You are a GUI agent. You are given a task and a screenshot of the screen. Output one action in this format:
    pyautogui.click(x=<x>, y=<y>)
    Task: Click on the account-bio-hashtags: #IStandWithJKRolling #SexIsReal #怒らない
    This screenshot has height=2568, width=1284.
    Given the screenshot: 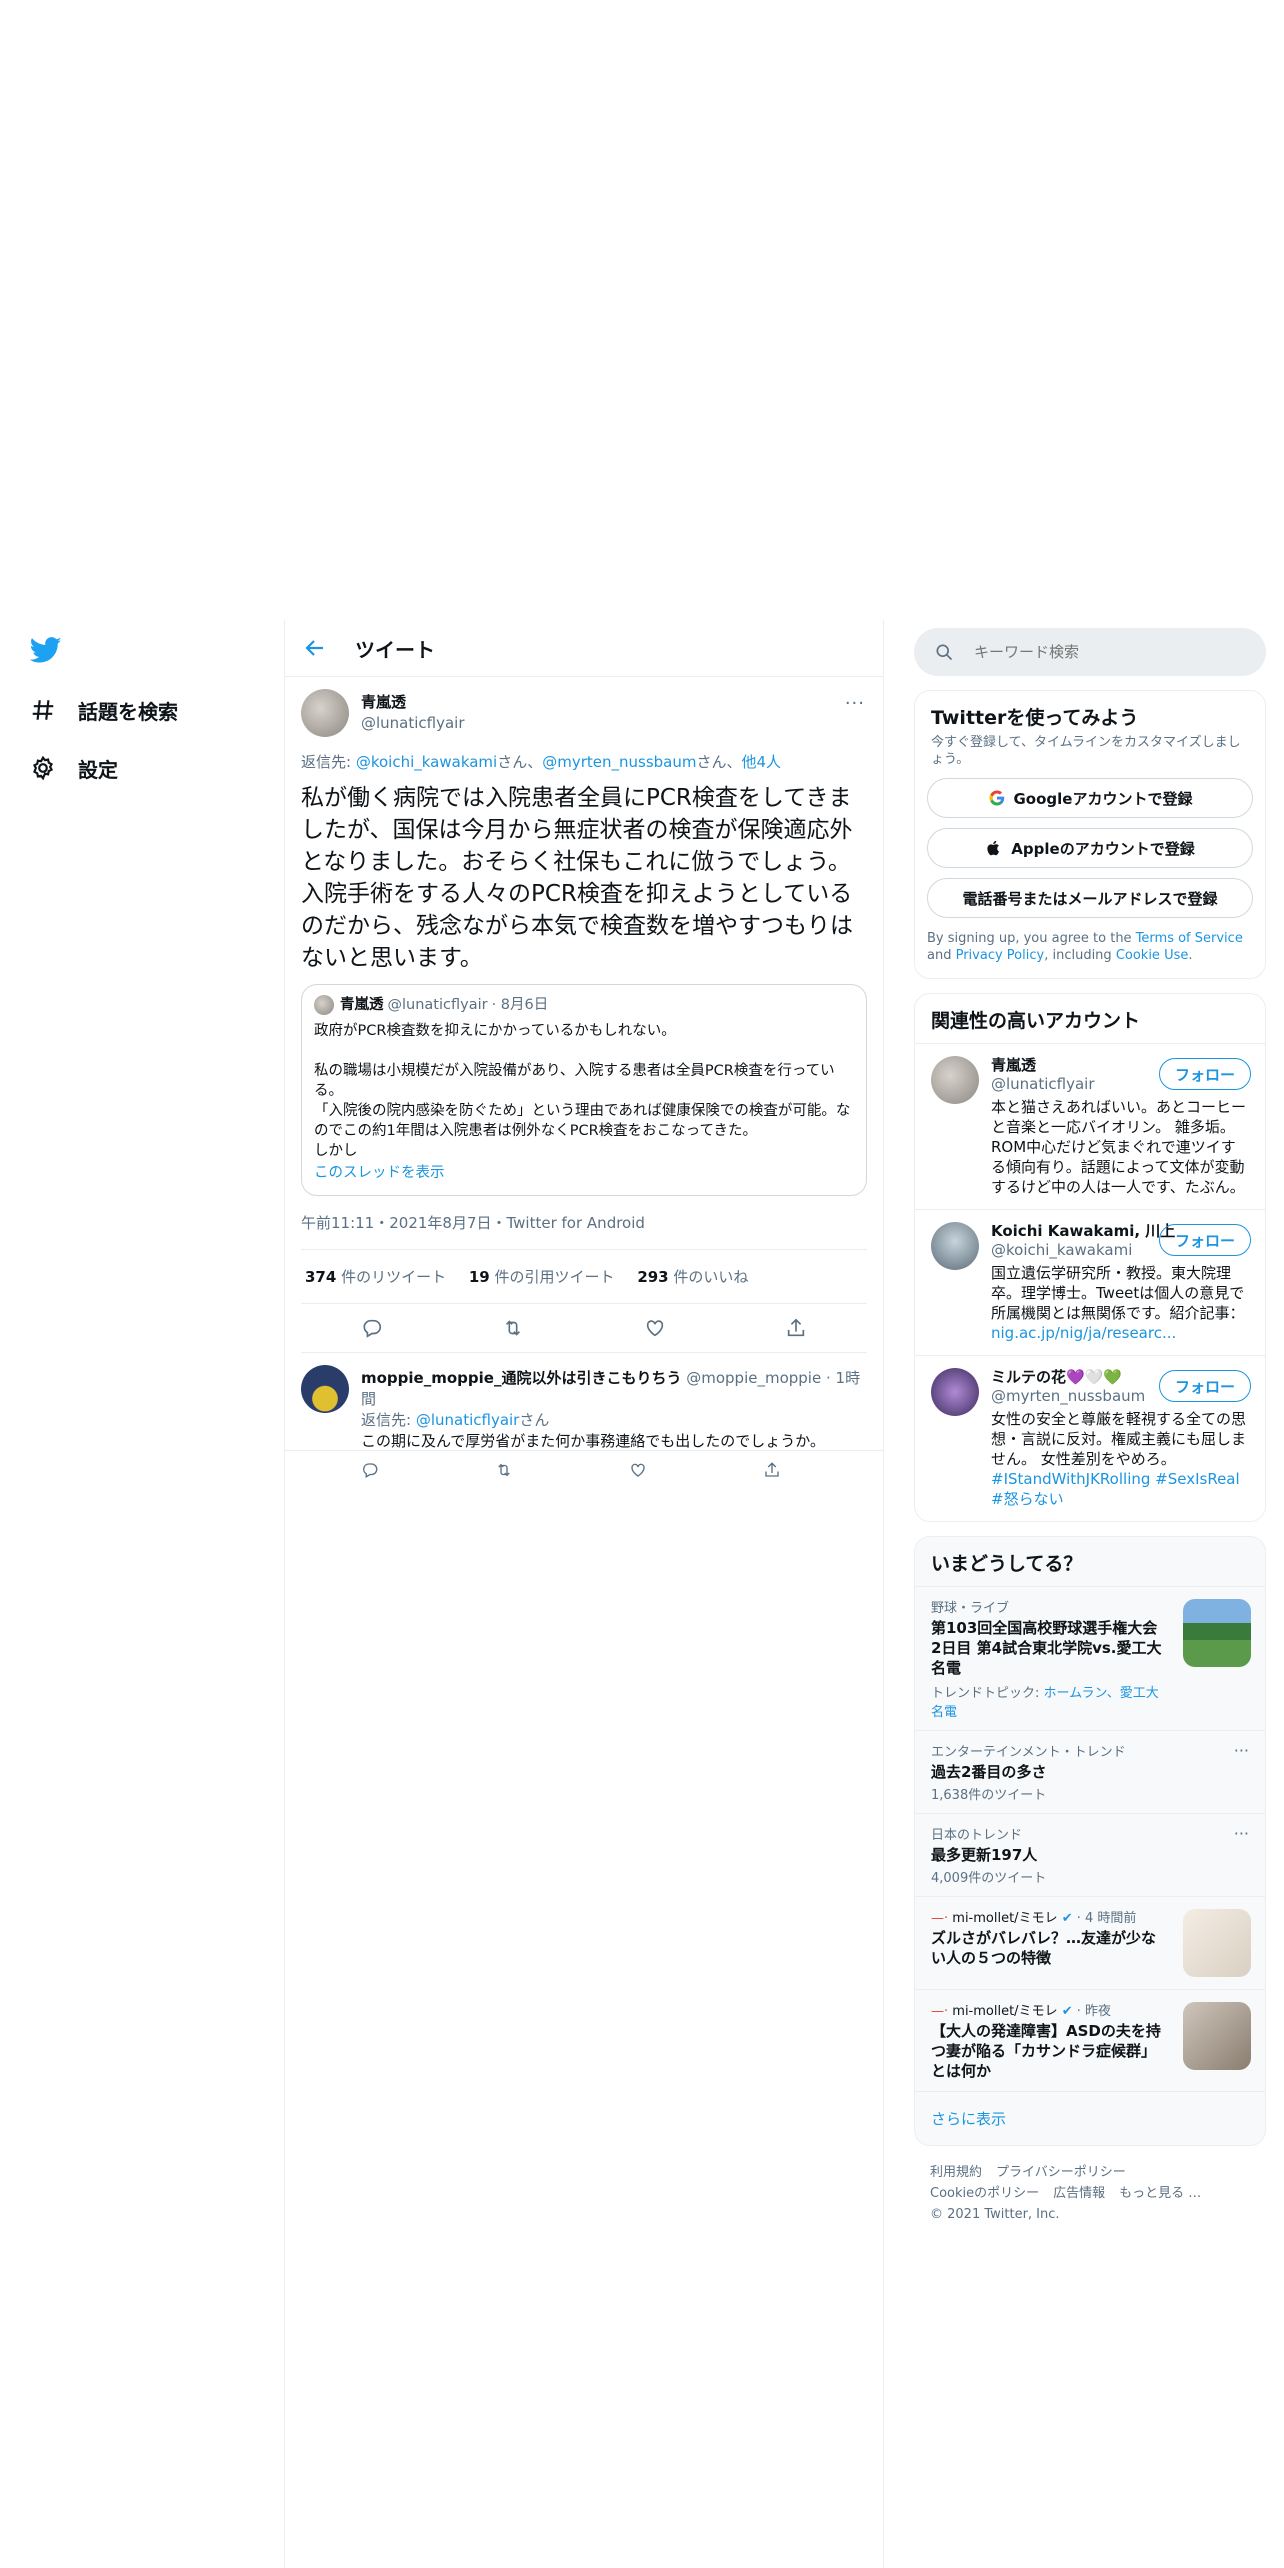 What is the action you would take?
    pyautogui.click(x=1117, y=1489)
    